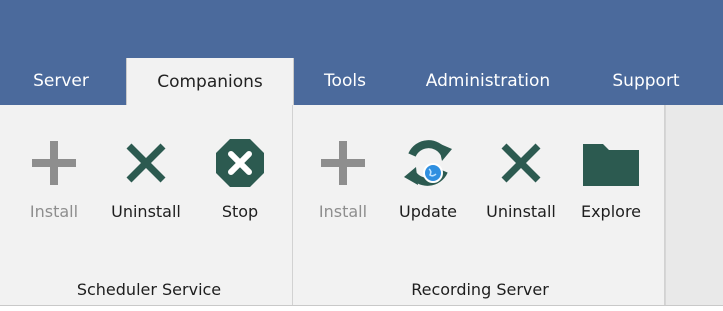 The image size is (723, 311). I want to click on recording-explore-button: Explore, so click(611, 183).